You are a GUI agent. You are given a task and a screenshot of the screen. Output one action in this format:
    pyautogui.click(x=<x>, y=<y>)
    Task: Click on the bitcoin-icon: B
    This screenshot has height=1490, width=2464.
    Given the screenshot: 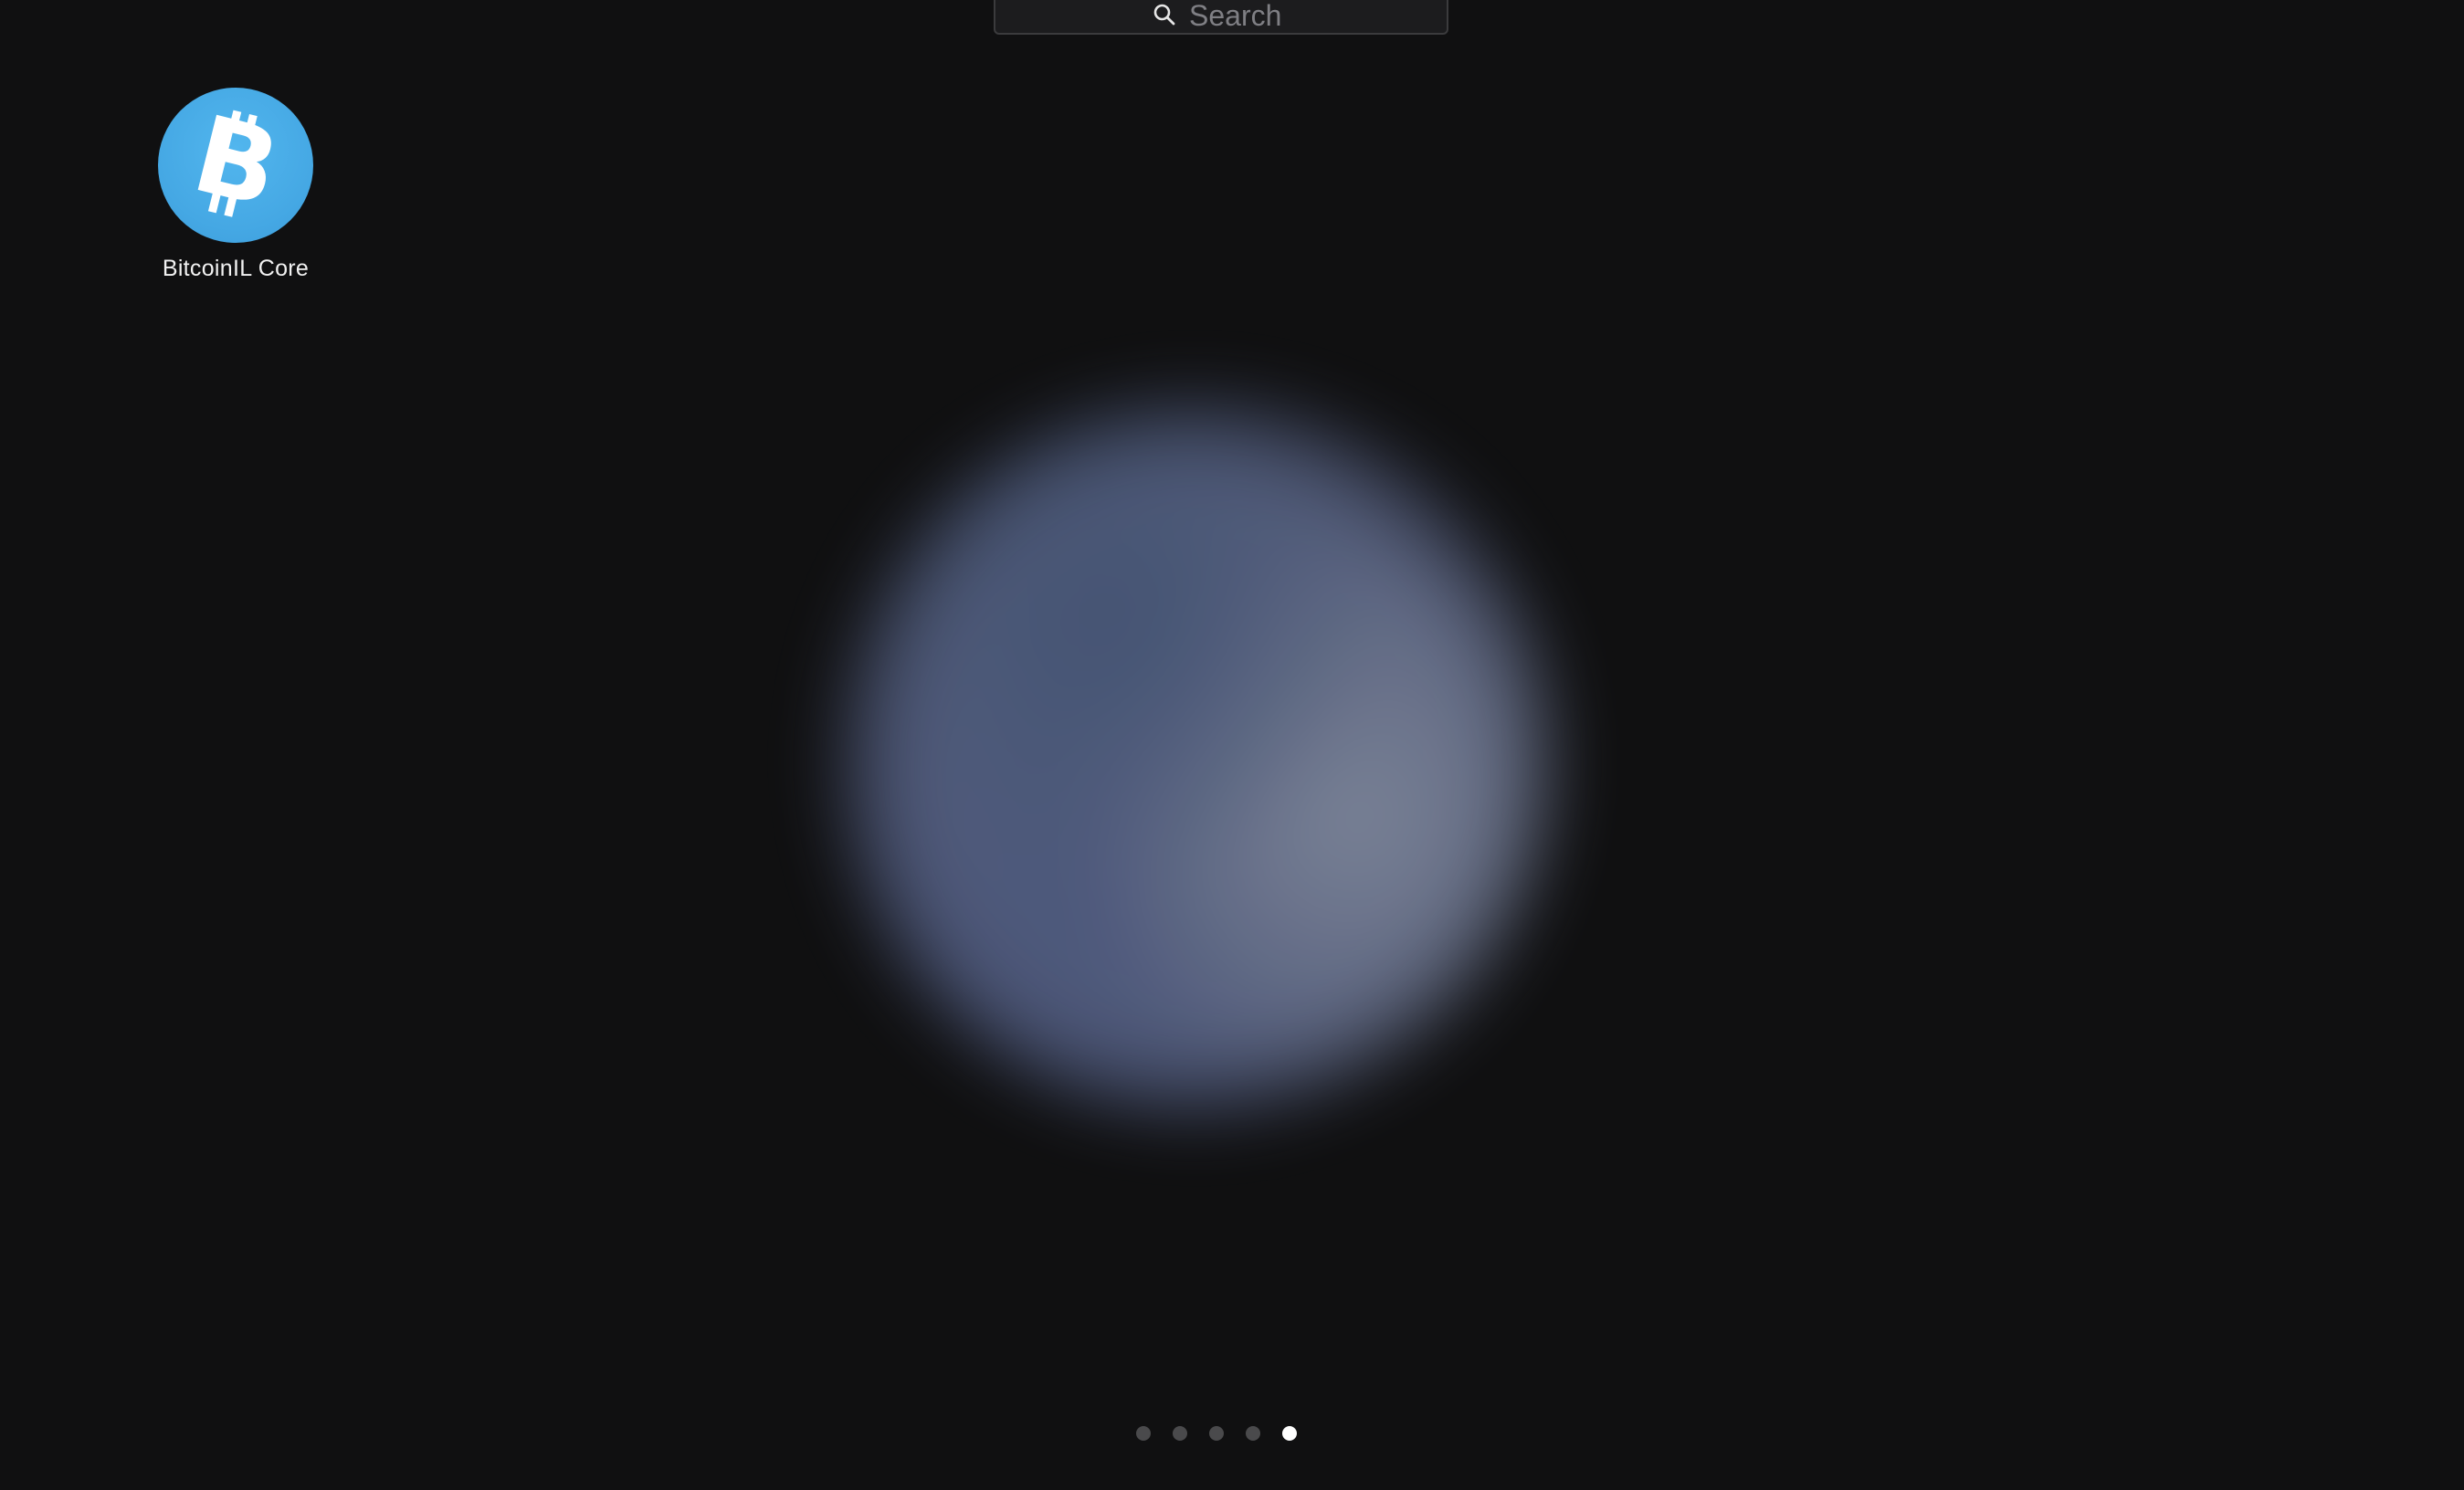 What is the action you would take?
    pyautogui.click(x=236, y=166)
    